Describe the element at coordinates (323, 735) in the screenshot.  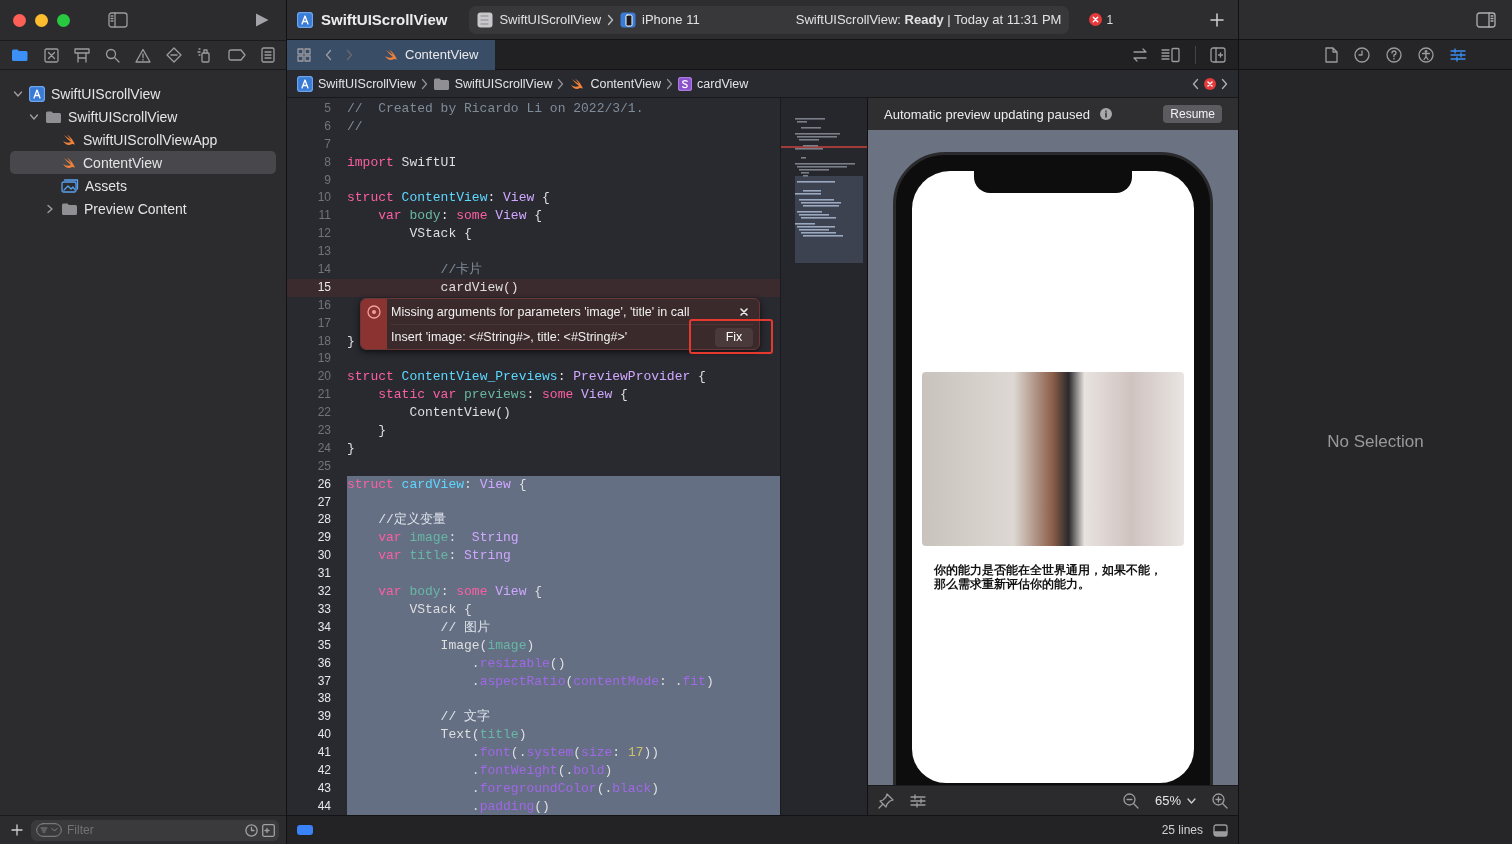
I see `line-number: 40` at that location.